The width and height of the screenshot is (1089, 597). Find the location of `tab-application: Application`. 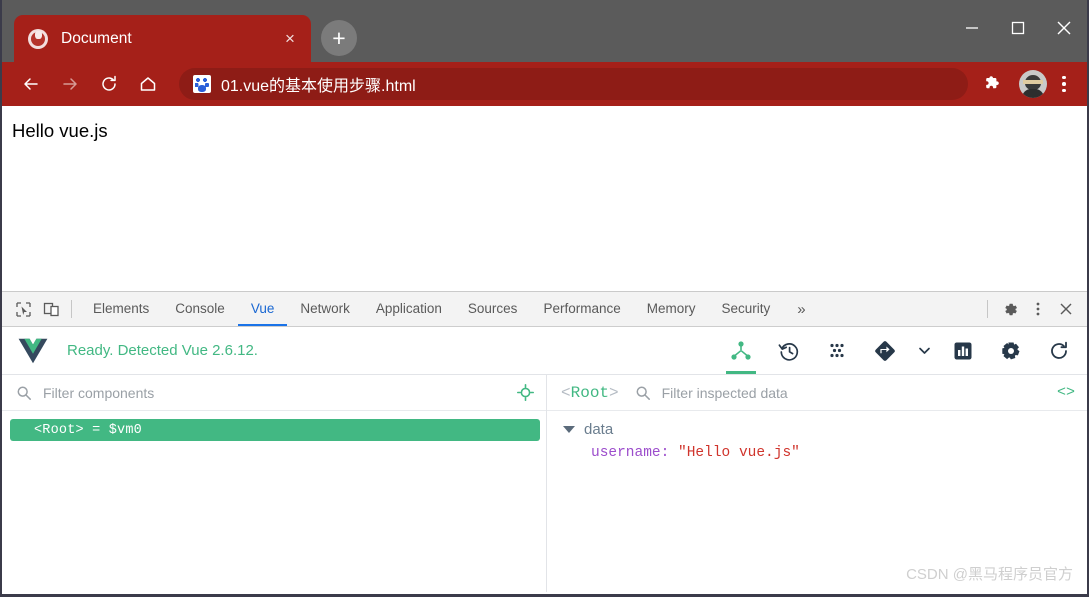

tab-application: Application is located at coordinates (409, 309).